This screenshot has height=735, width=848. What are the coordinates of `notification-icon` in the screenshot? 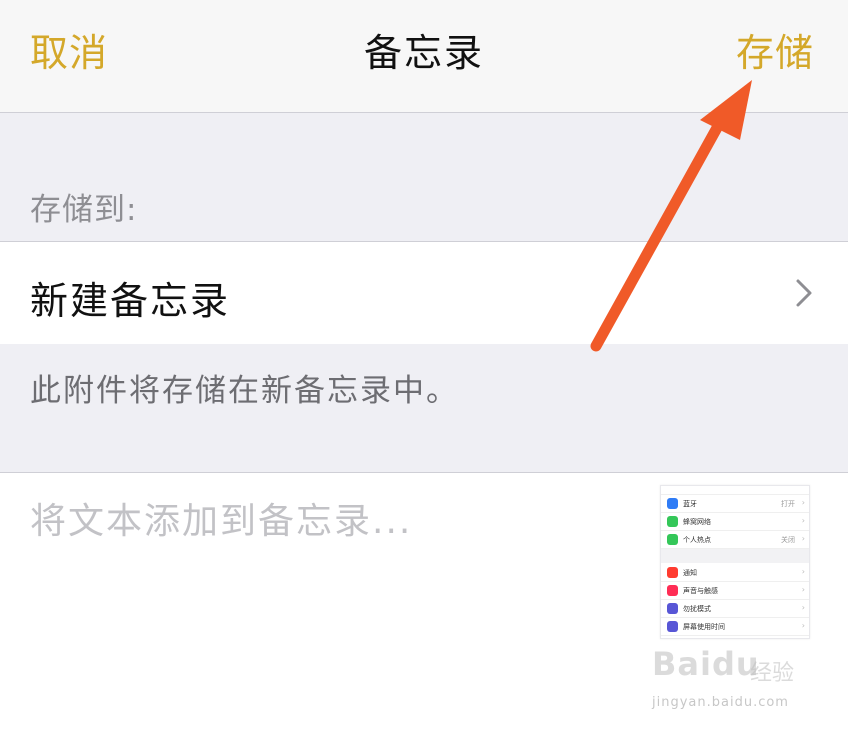 It's located at (672, 572).